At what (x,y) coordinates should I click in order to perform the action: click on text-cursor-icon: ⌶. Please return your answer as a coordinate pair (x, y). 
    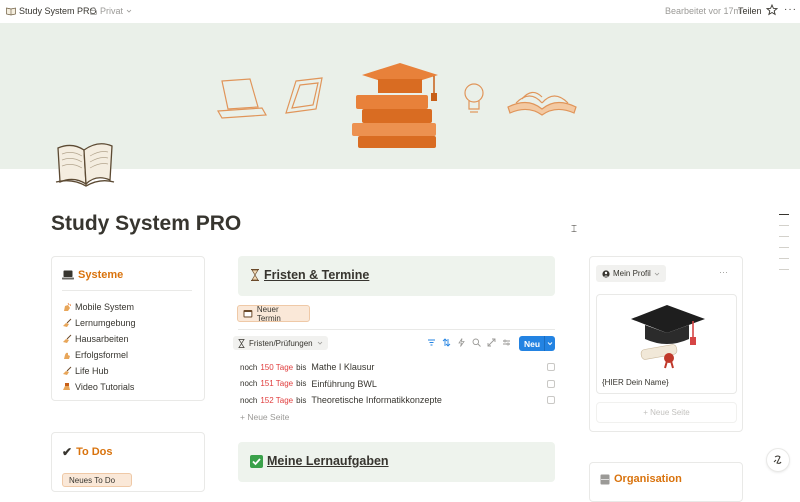
    Looking at the image, I should click on (574, 229).